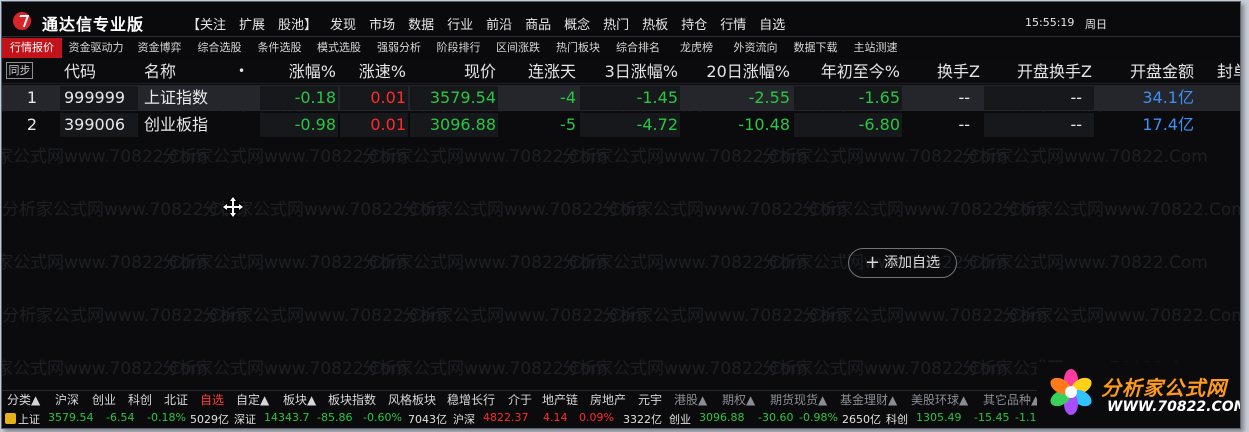 The height and width of the screenshot is (432, 1249). I want to click on tab-combined-rank: 综合排名, so click(638, 48).